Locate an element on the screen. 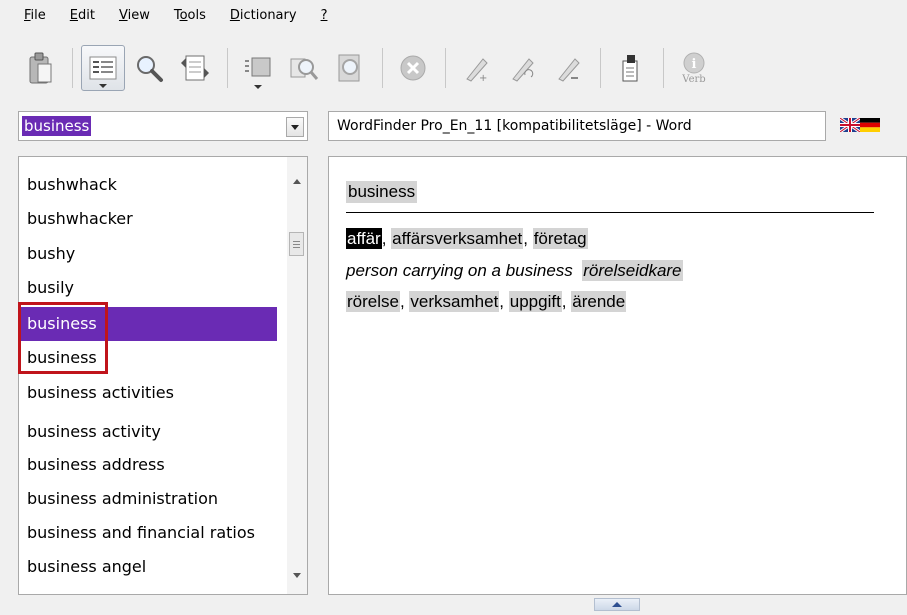 The image size is (907, 615). list-item: business angel is located at coordinates (148, 567).